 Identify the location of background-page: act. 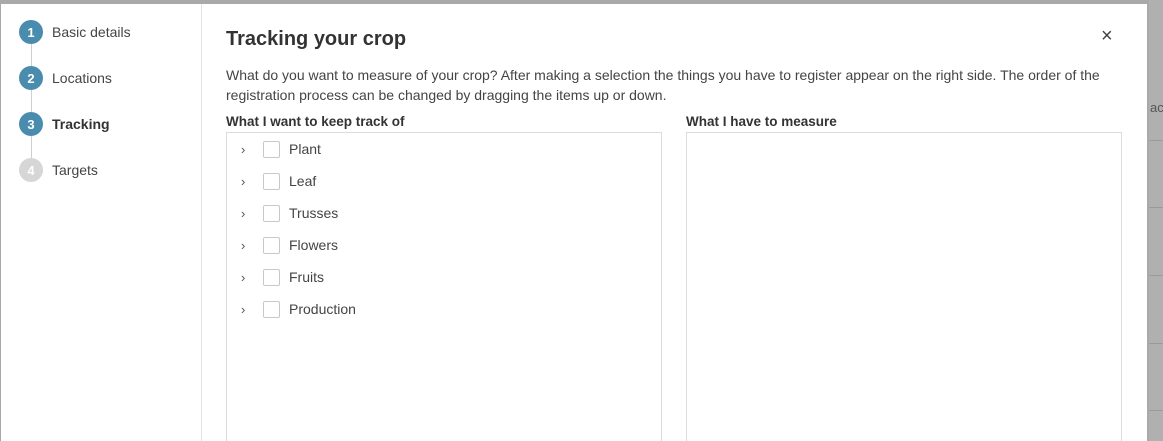
(1156, 220).